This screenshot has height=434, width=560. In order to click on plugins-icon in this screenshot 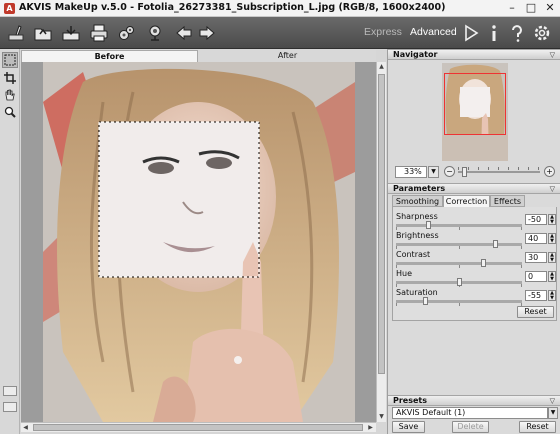, I will do `click(127, 33)`.